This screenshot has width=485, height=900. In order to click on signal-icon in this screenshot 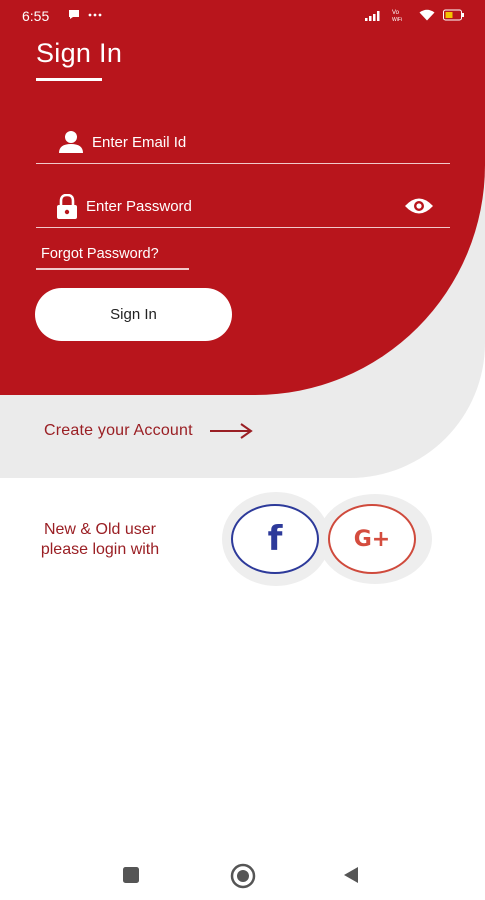, I will do `click(372, 16)`.